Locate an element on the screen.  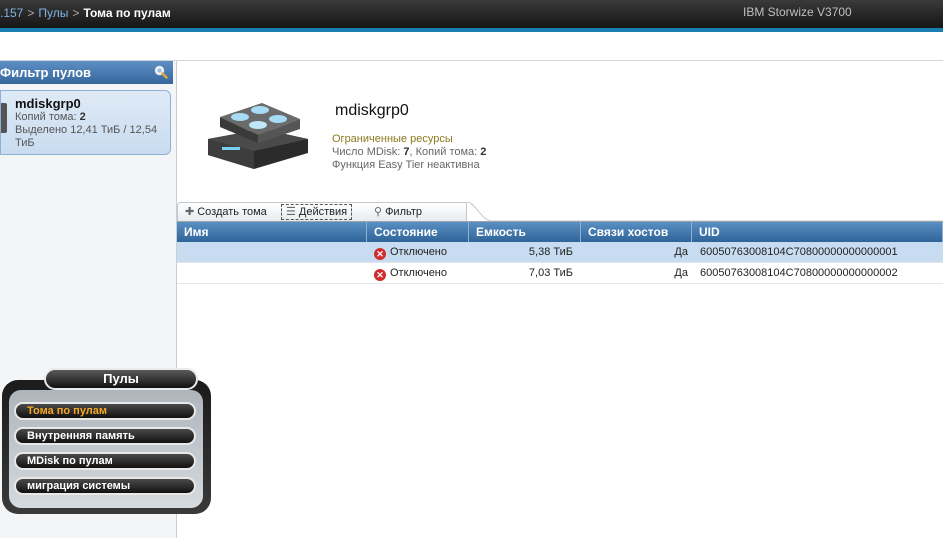
pool-icon is located at coordinates (4, 118).